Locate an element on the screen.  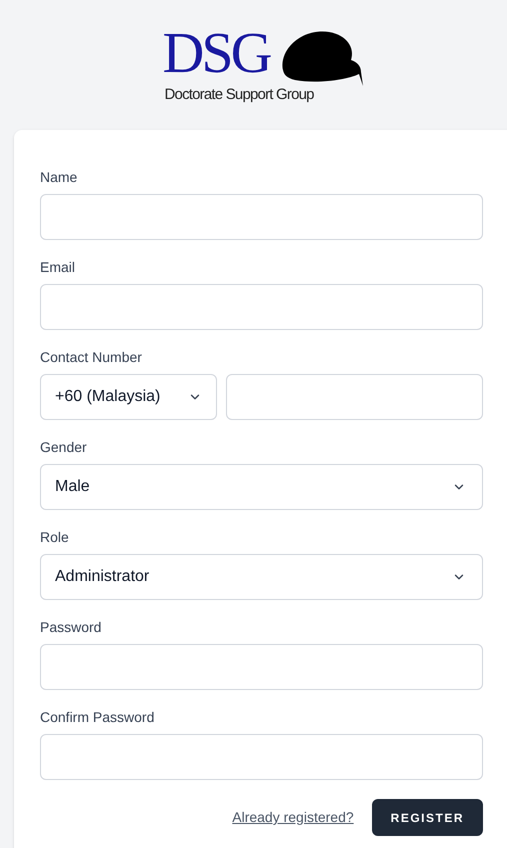
dropdown: Male is located at coordinates (261, 487).